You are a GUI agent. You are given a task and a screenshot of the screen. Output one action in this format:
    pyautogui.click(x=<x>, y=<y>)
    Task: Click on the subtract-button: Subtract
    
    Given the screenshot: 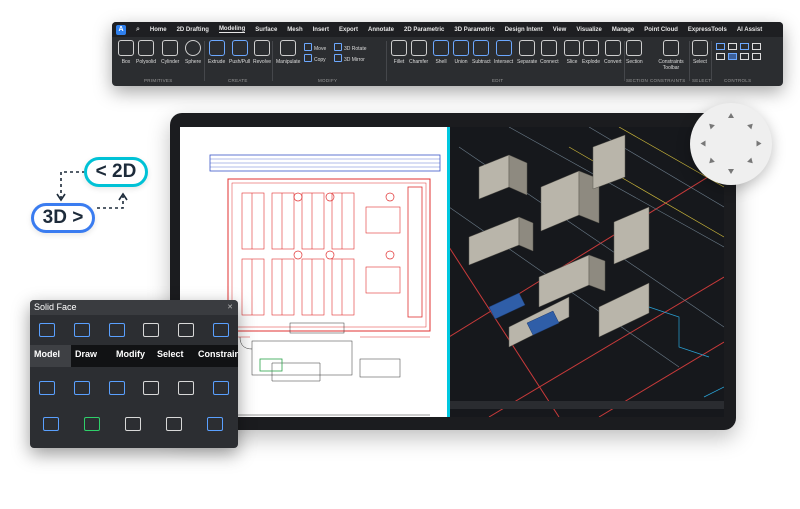 What is the action you would take?
    pyautogui.click(x=481, y=52)
    